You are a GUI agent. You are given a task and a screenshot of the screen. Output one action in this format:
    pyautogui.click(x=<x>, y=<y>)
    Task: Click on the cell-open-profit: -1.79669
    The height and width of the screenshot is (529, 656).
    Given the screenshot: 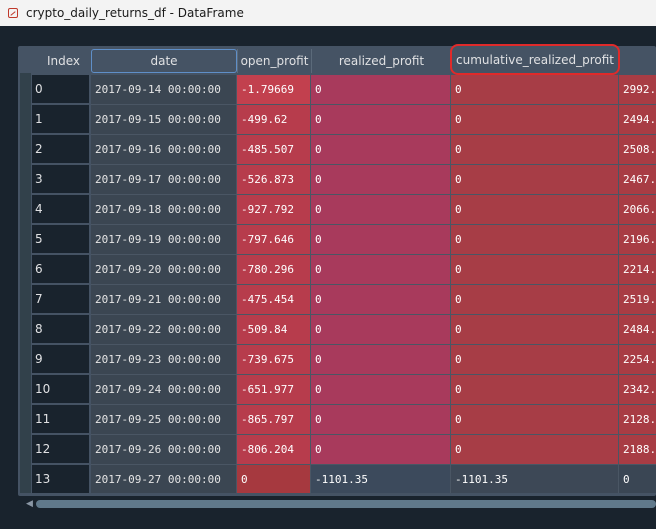 What is the action you would take?
    pyautogui.click(x=274, y=90)
    